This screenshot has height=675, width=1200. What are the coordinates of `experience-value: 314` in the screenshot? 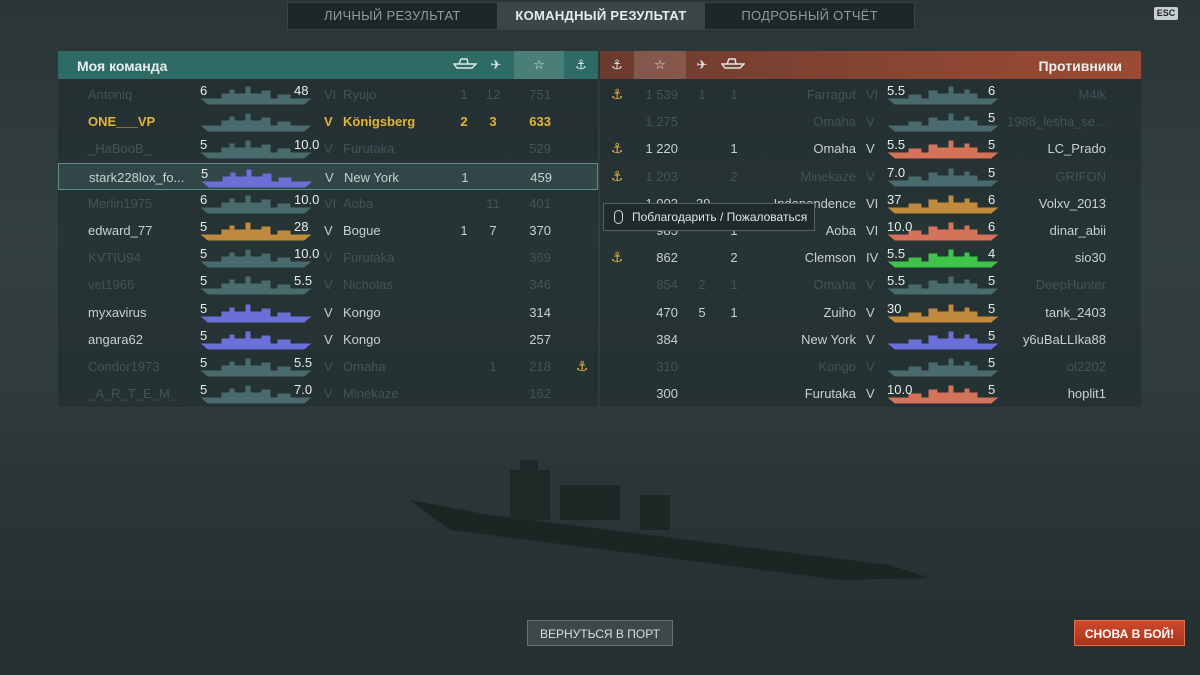 It's located at (540, 312).